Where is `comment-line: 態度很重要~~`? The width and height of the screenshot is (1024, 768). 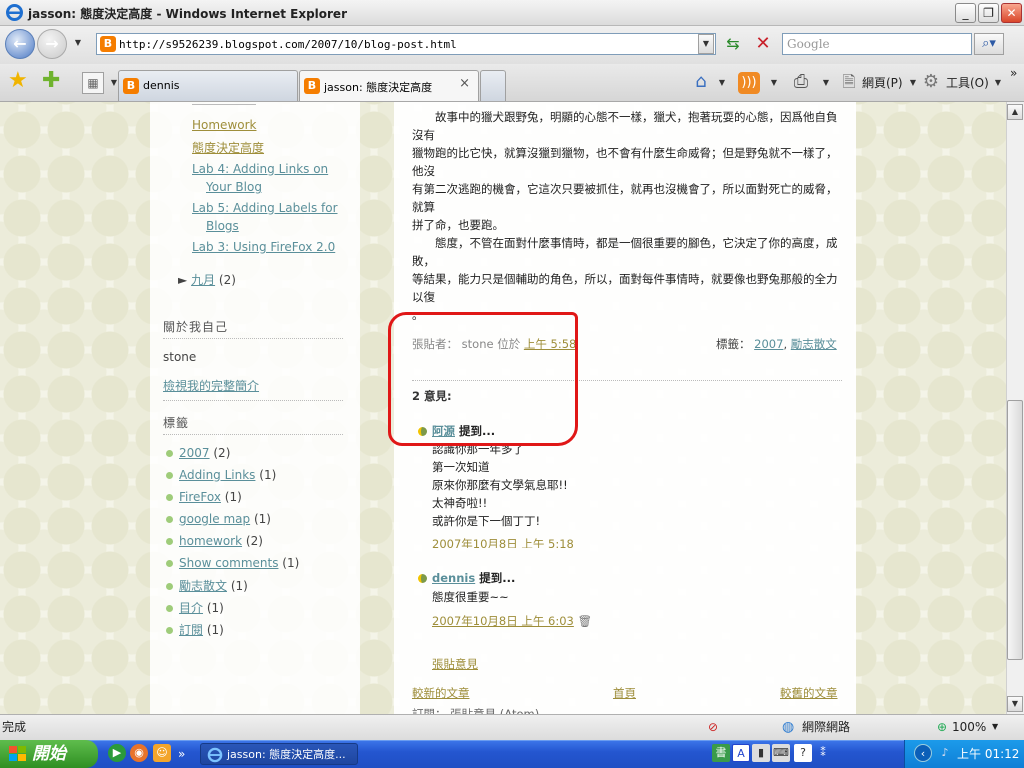 comment-line: 態度很重要~~ is located at coordinates (470, 597).